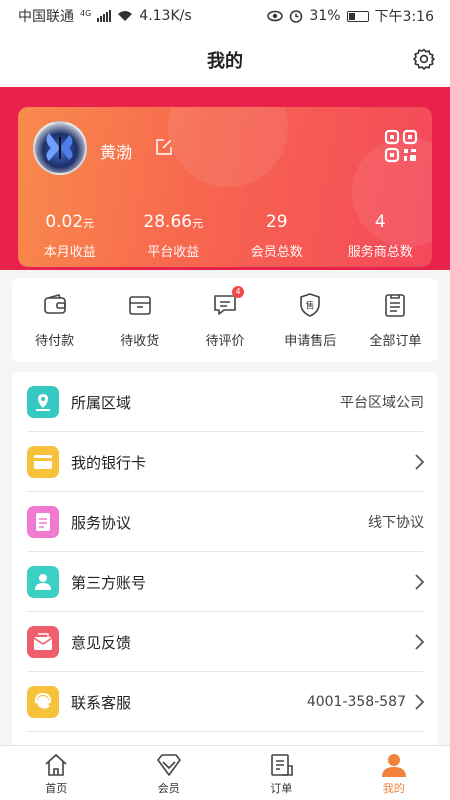 The width and height of the screenshot is (450, 800). Describe the element at coordinates (380, 222) in the screenshot. I see `stat-value: 4` at that location.